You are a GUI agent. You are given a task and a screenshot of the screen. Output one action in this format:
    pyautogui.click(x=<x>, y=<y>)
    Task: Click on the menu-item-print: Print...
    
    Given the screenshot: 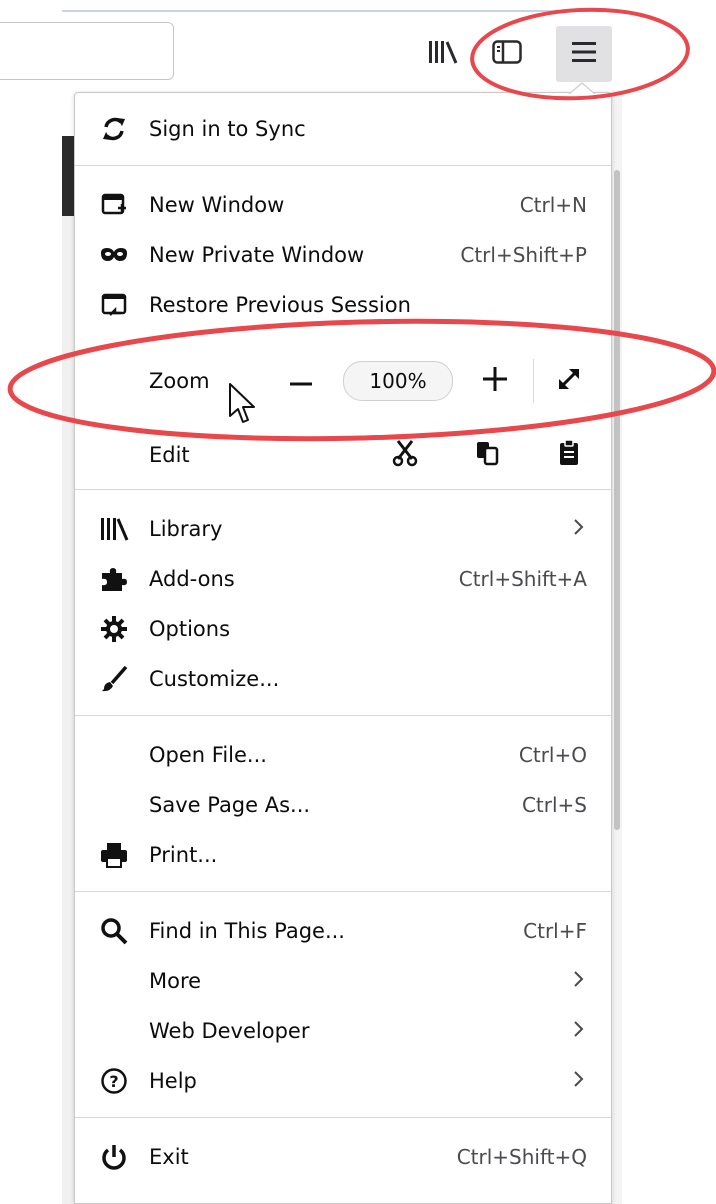 What is the action you would take?
    pyautogui.click(x=343, y=855)
    